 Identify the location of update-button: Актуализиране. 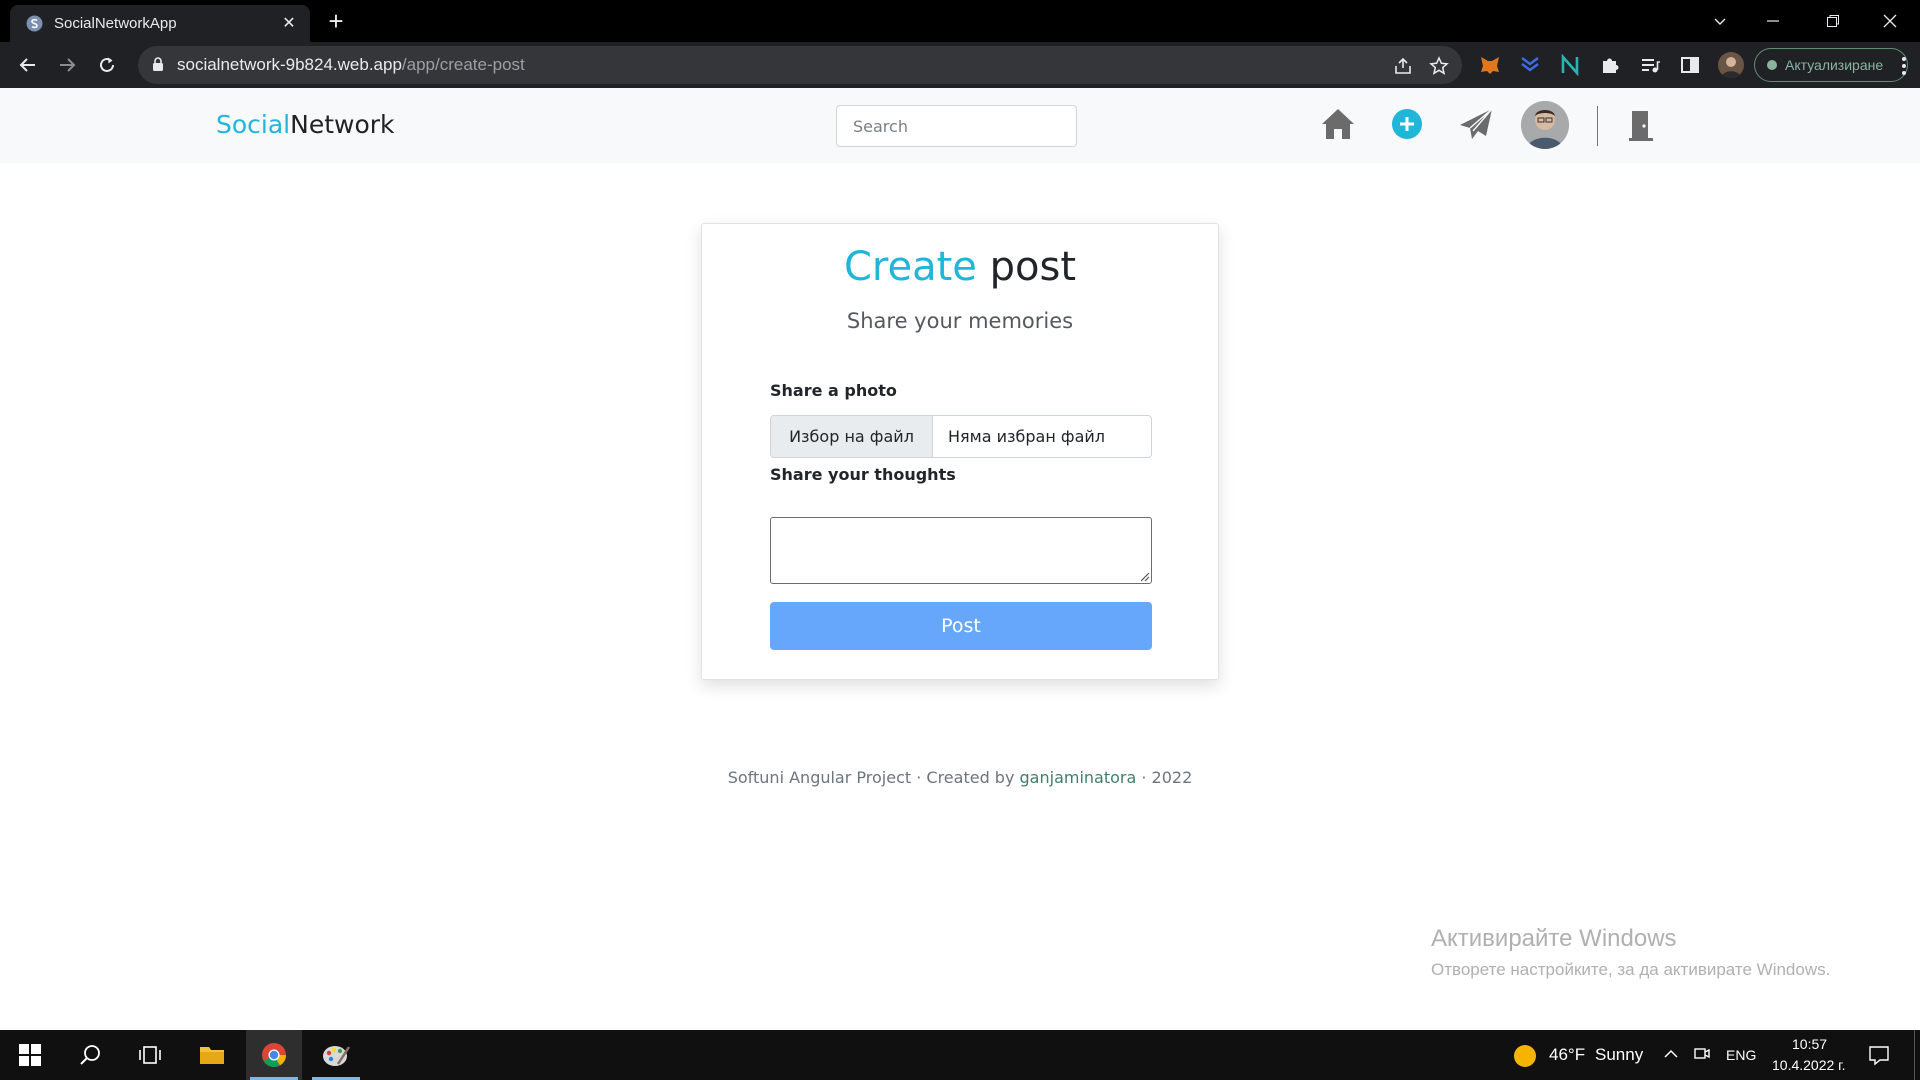
(1831, 65).